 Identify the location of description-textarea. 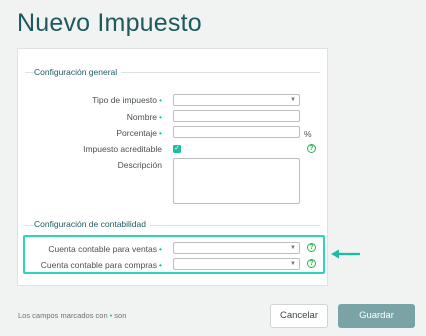
(236, 181).